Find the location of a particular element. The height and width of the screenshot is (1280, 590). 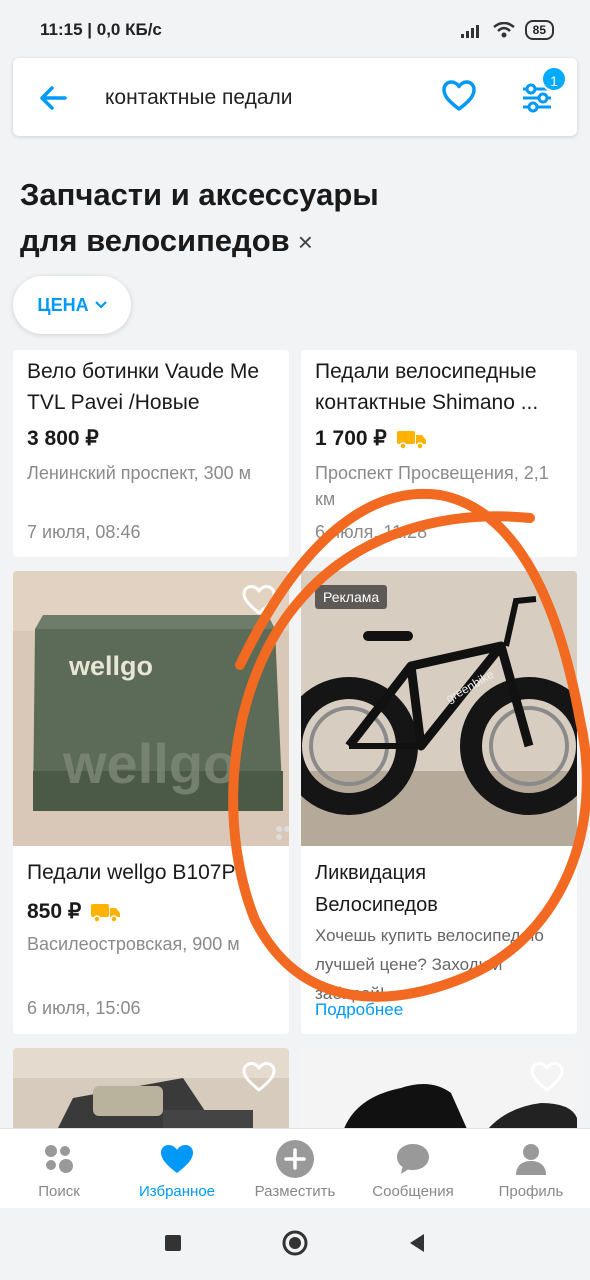

back-arrow-icon is located at coordinates (53, 98).